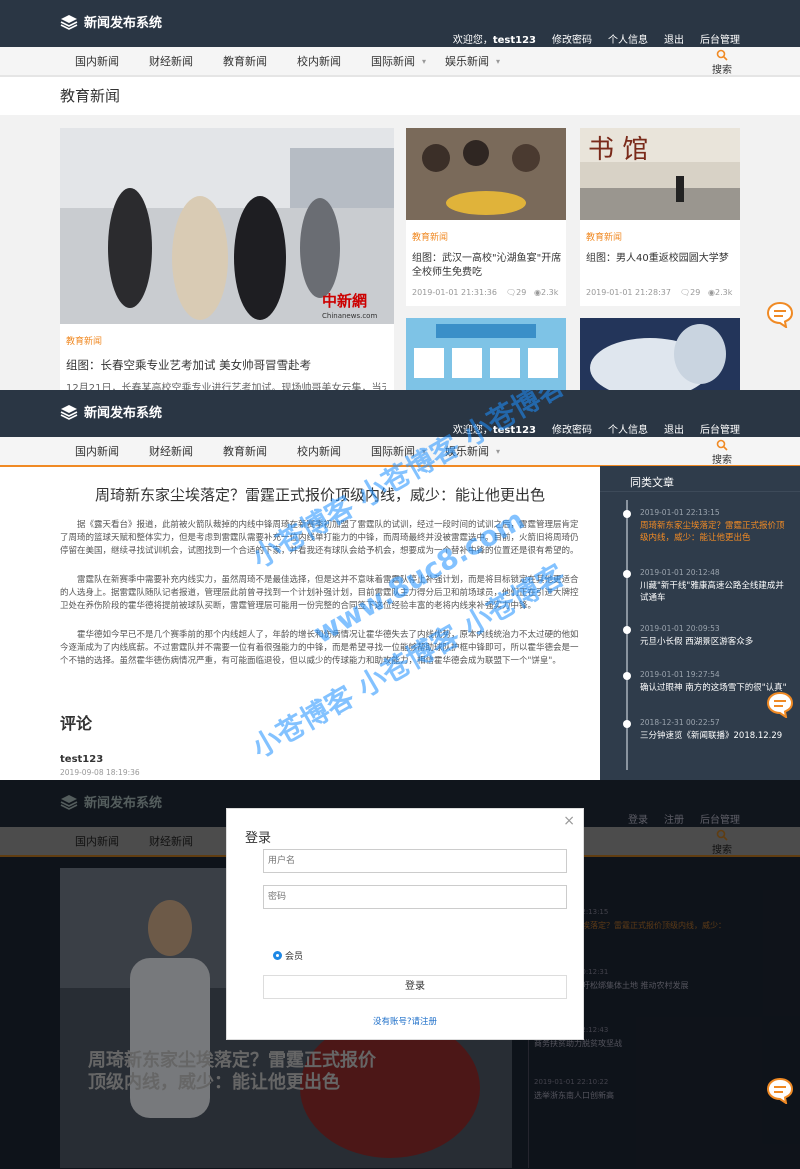  Describe the element at coordinates (706, 586) in the screenshot. I see `related-item: 2019-01-01 20:12:48 川藏"新干线"雅康高速公路全线建成并试通车` at that location.